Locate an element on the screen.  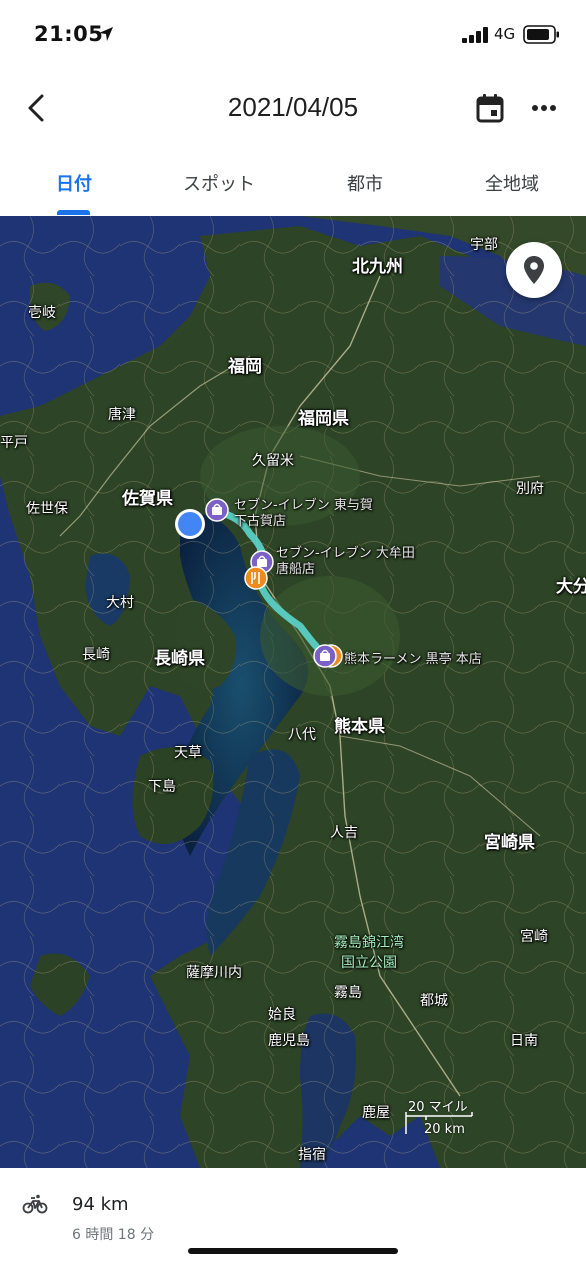
map-label-kitakyushu: 北九州 is located at coordinates (377, 267).